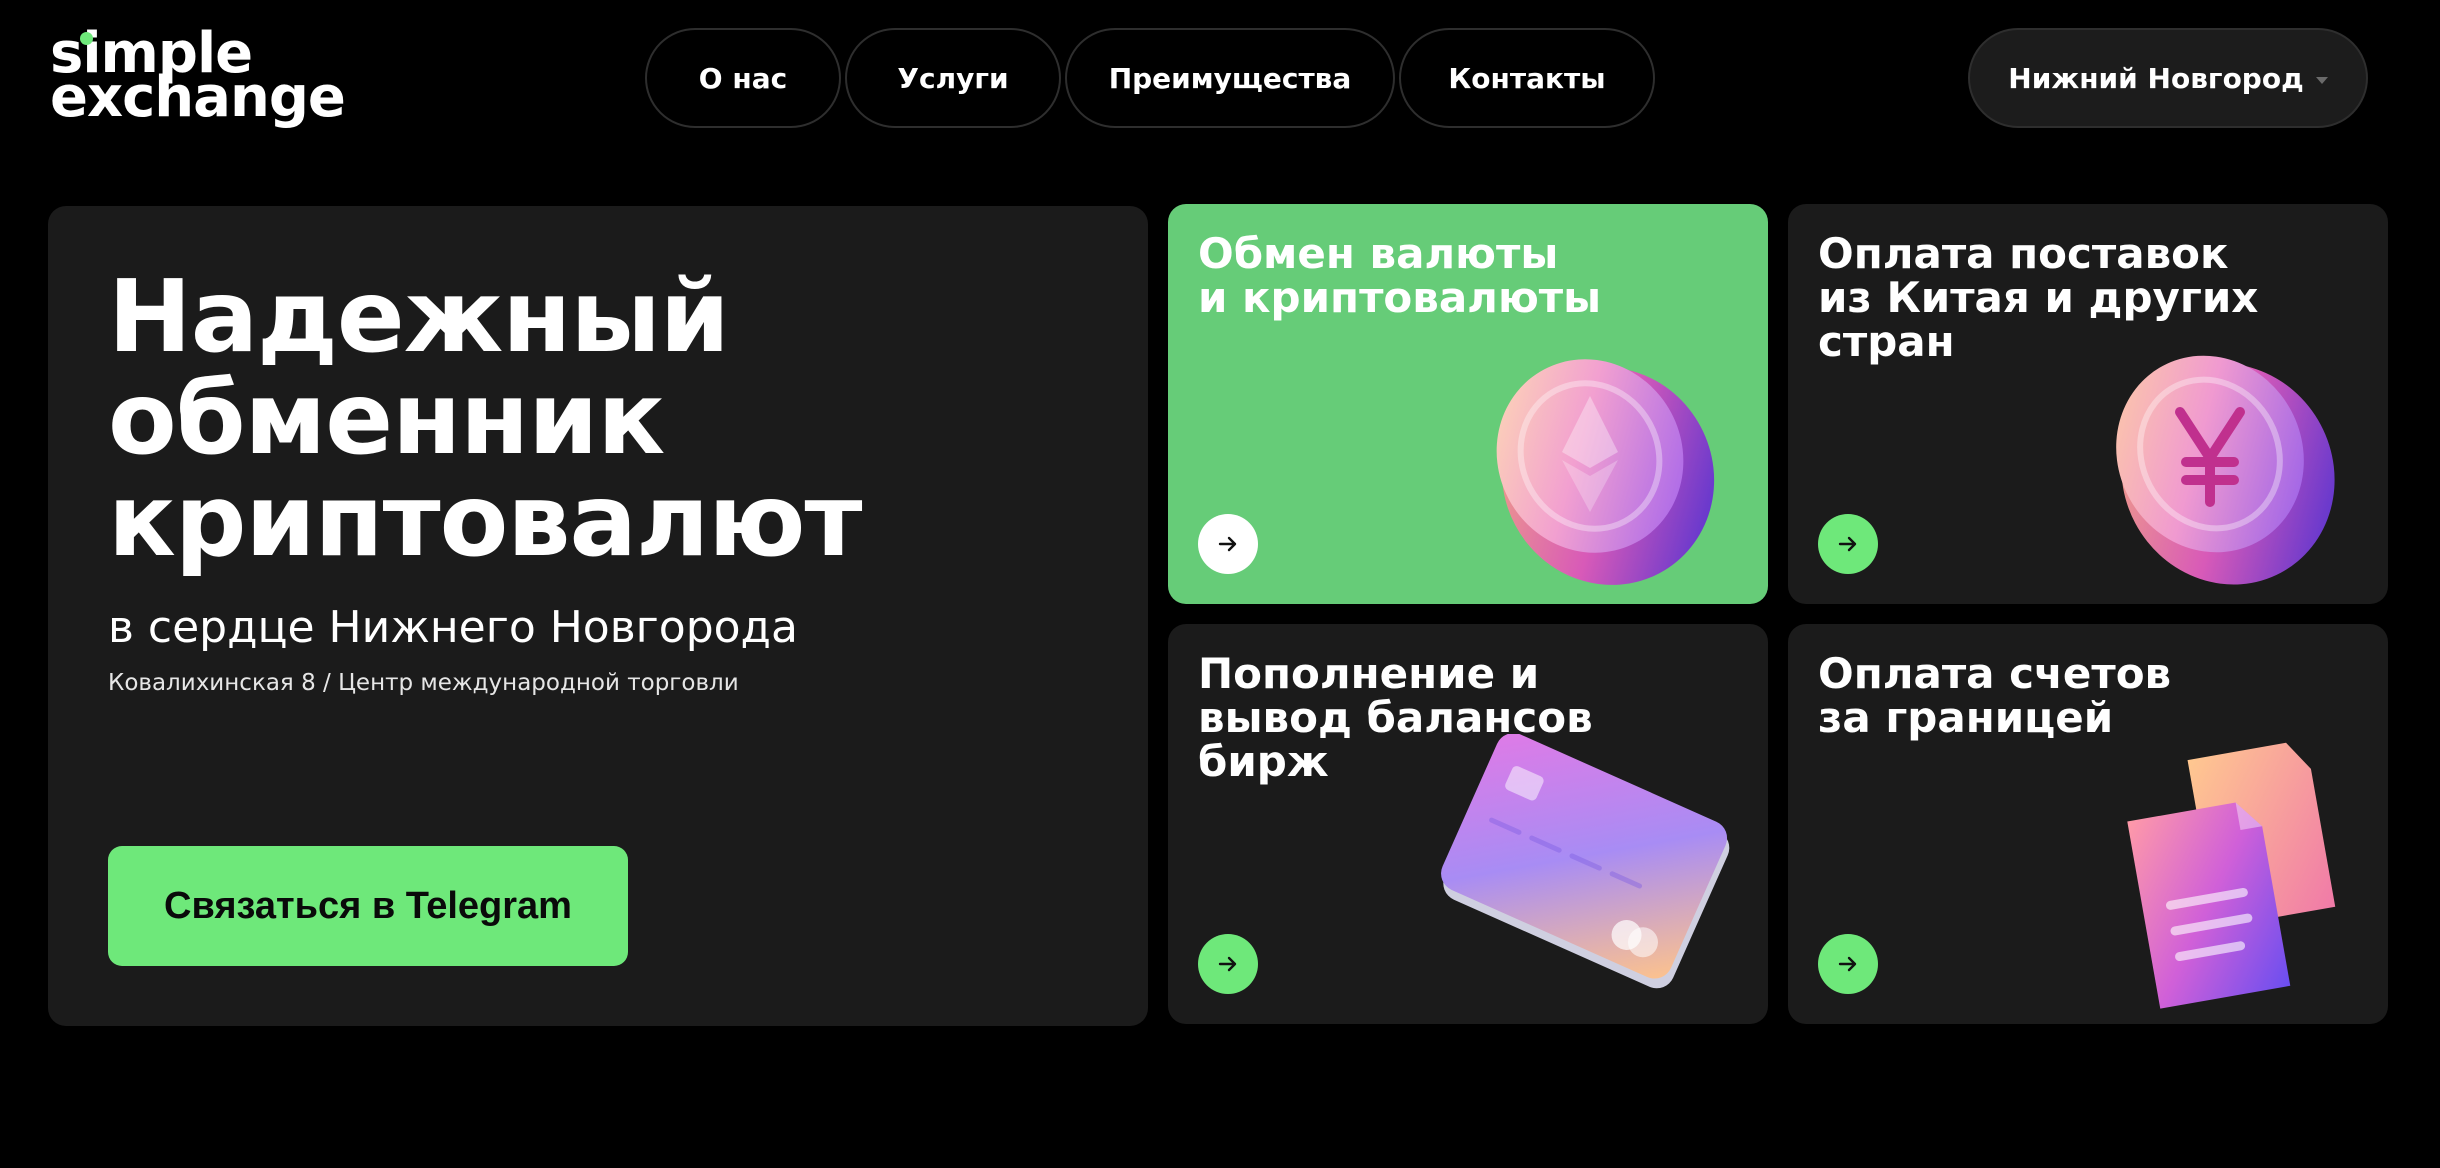  Describe the element at coordinates (1527, 78) in the screenshot. I see `nav-item-contacts: Контакты` at that location.